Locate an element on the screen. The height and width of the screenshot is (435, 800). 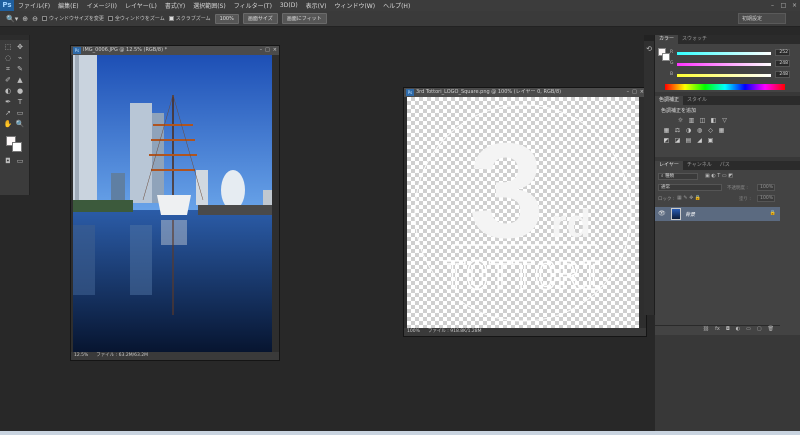
color-balance-icon: ⚖ is located at coordinates (677, 131).